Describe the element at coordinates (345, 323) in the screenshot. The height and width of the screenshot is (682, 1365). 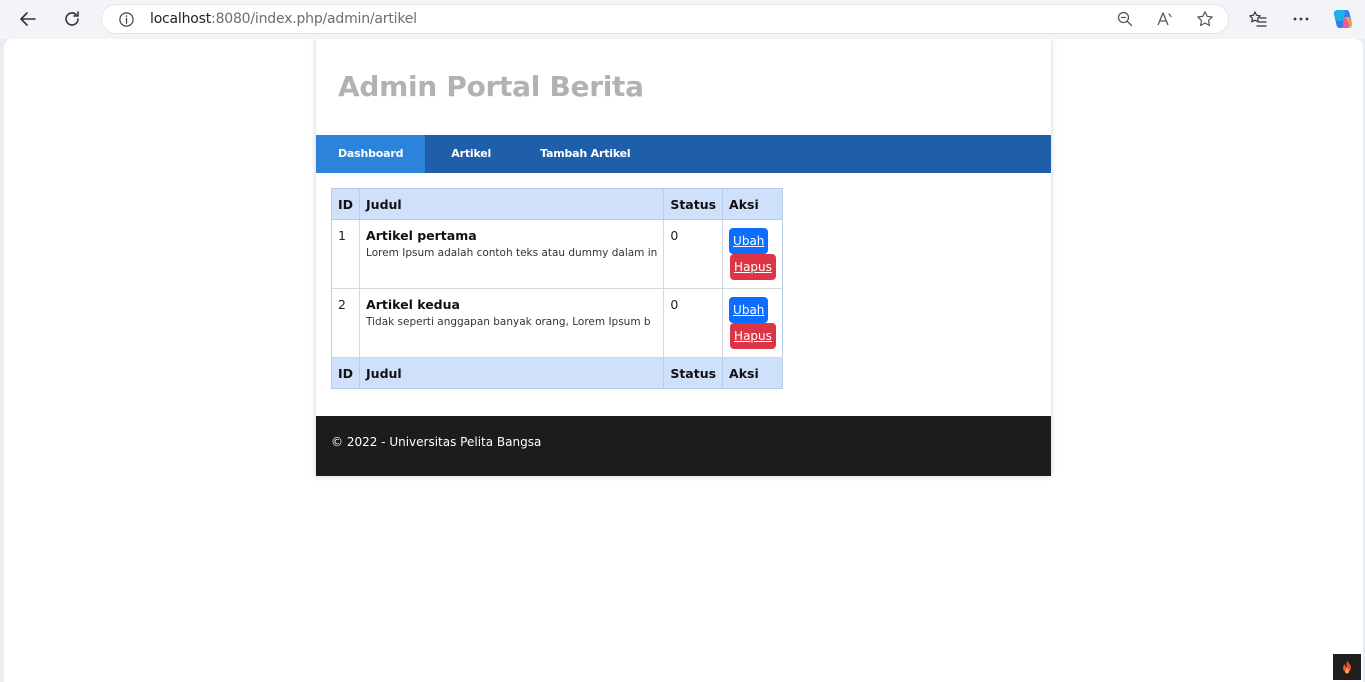
I see `cell-id: 2` at that location.